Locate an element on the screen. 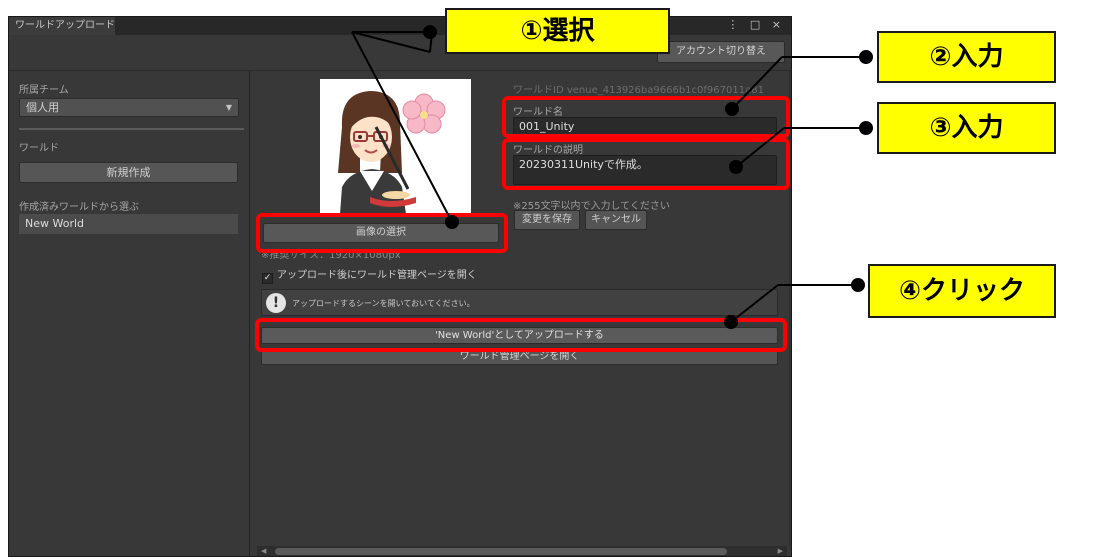  callout-step3-input: ③入力 is located at coordinates (966, 128).